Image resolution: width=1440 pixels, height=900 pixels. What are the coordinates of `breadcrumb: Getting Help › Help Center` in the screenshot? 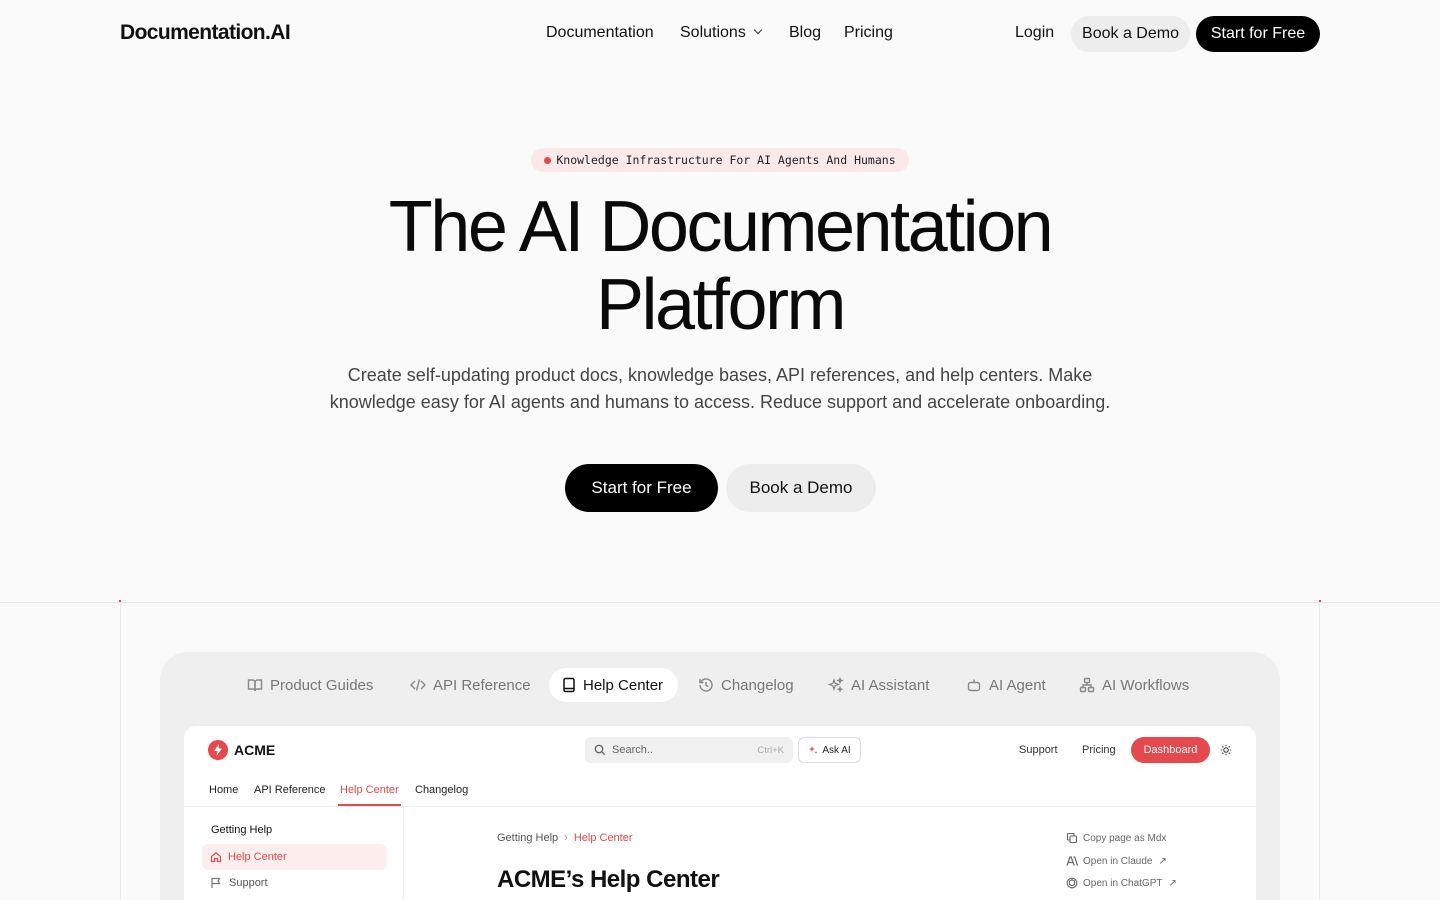 It's located at (565, 838).